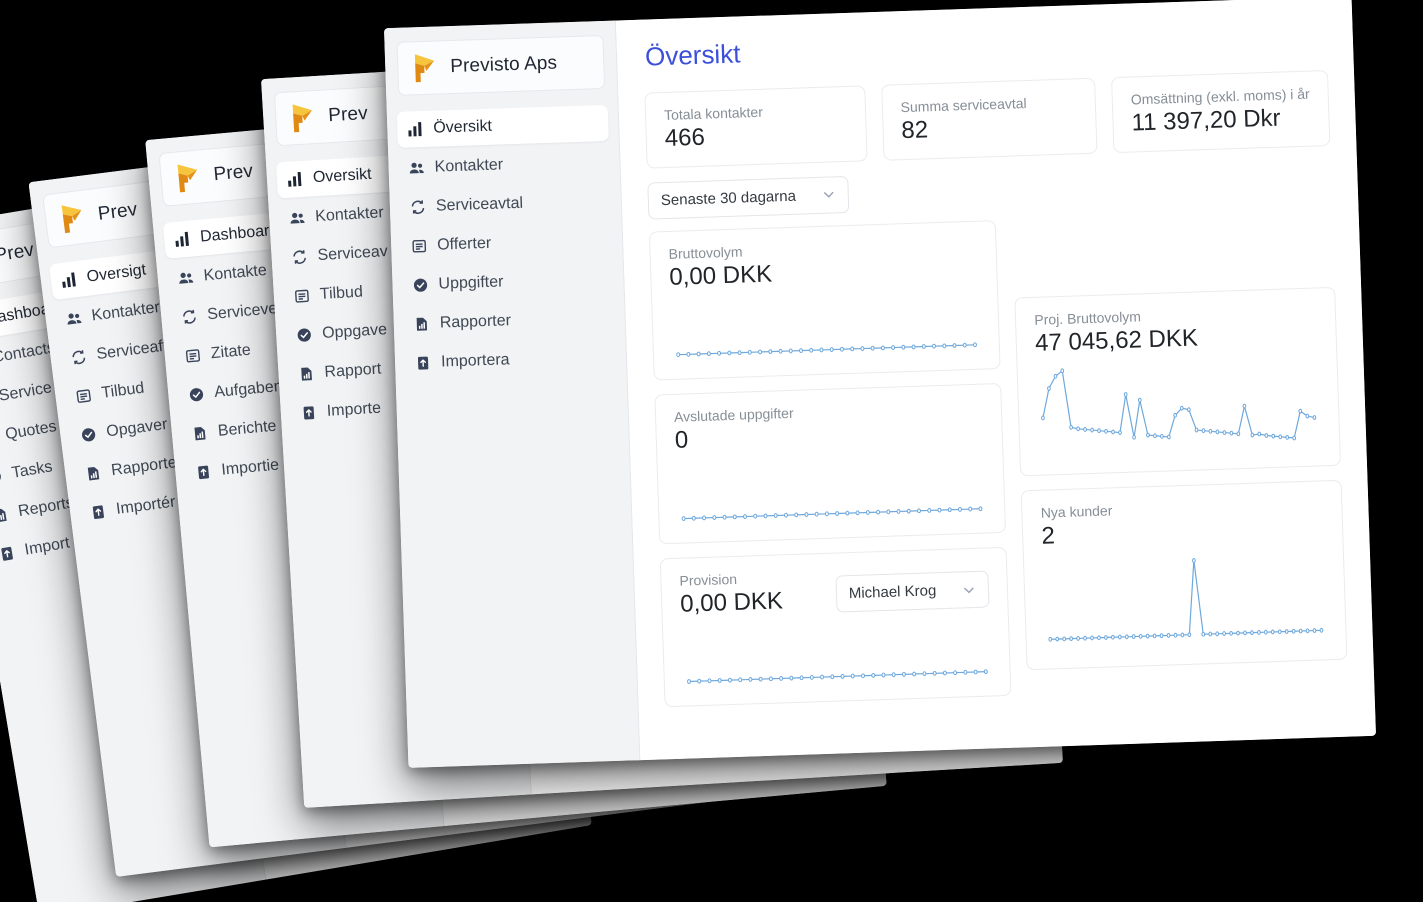  What do you see at coordinates (235, 273) in the screenshot?
I see `sidebar-item-label: Kontakte` at bounding box center [235, 273].